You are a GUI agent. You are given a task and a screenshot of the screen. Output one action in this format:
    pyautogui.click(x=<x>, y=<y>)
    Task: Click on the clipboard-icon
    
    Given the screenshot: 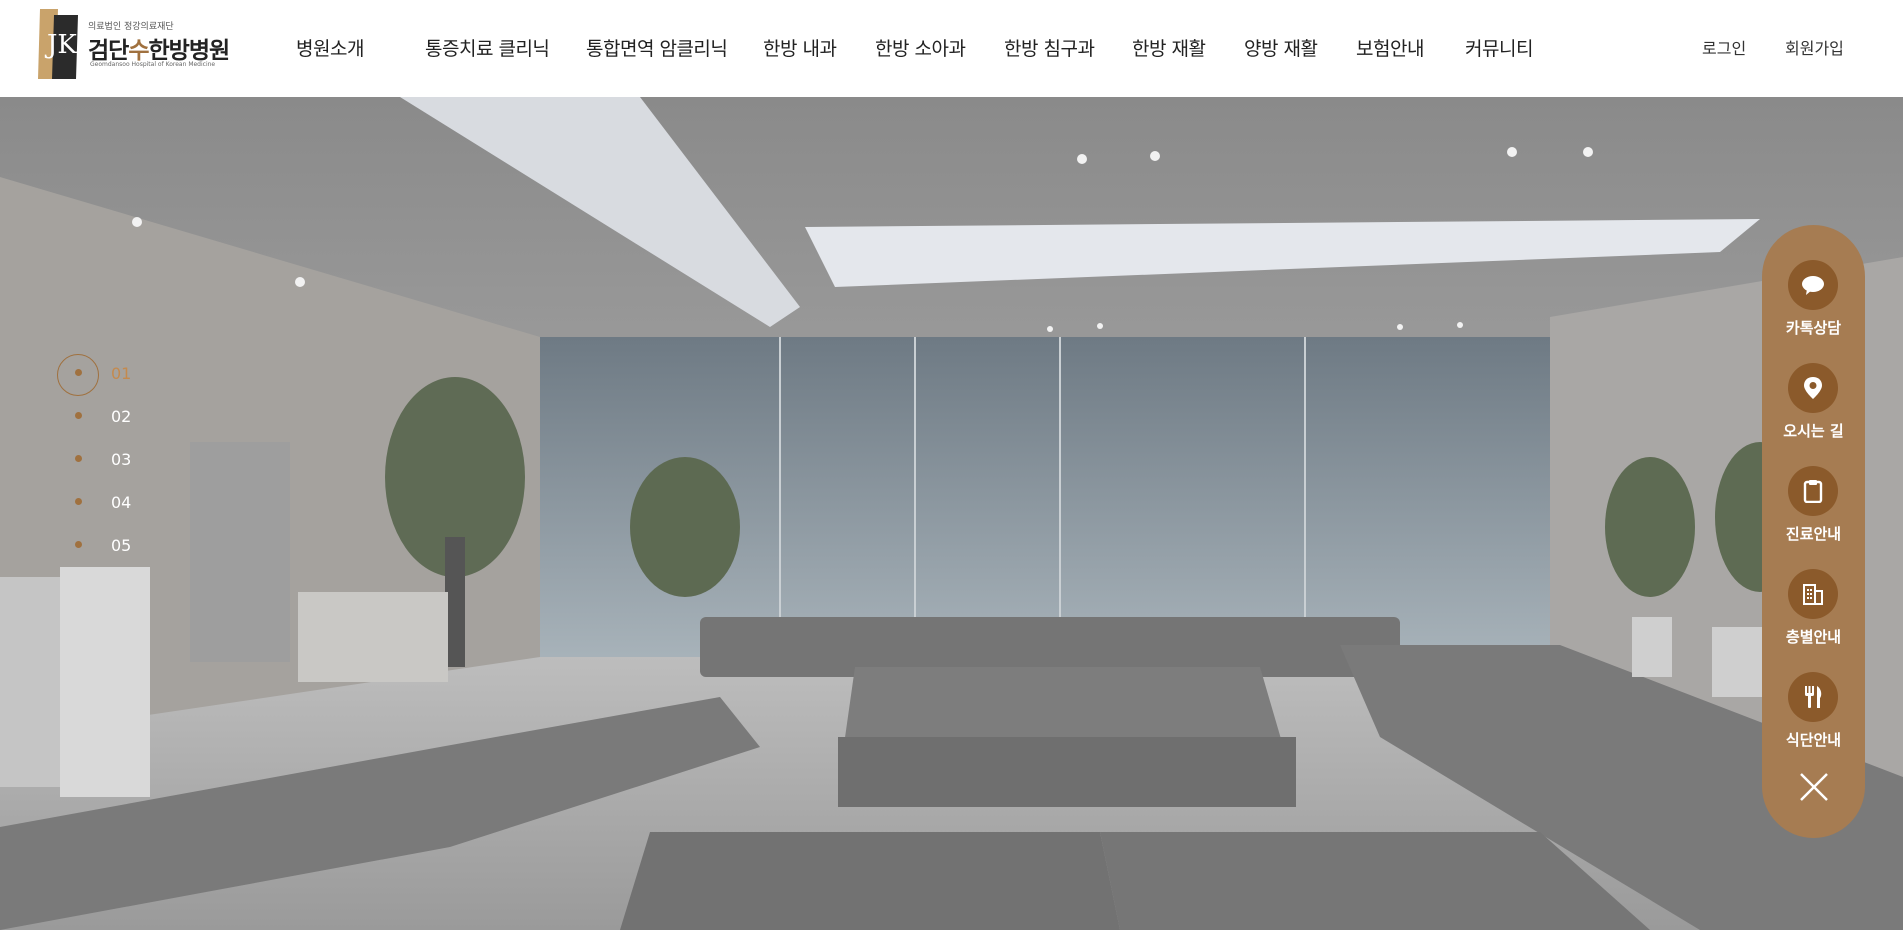 What is the action you would take?
    pyautogui.click(x=1813, y=491)
    